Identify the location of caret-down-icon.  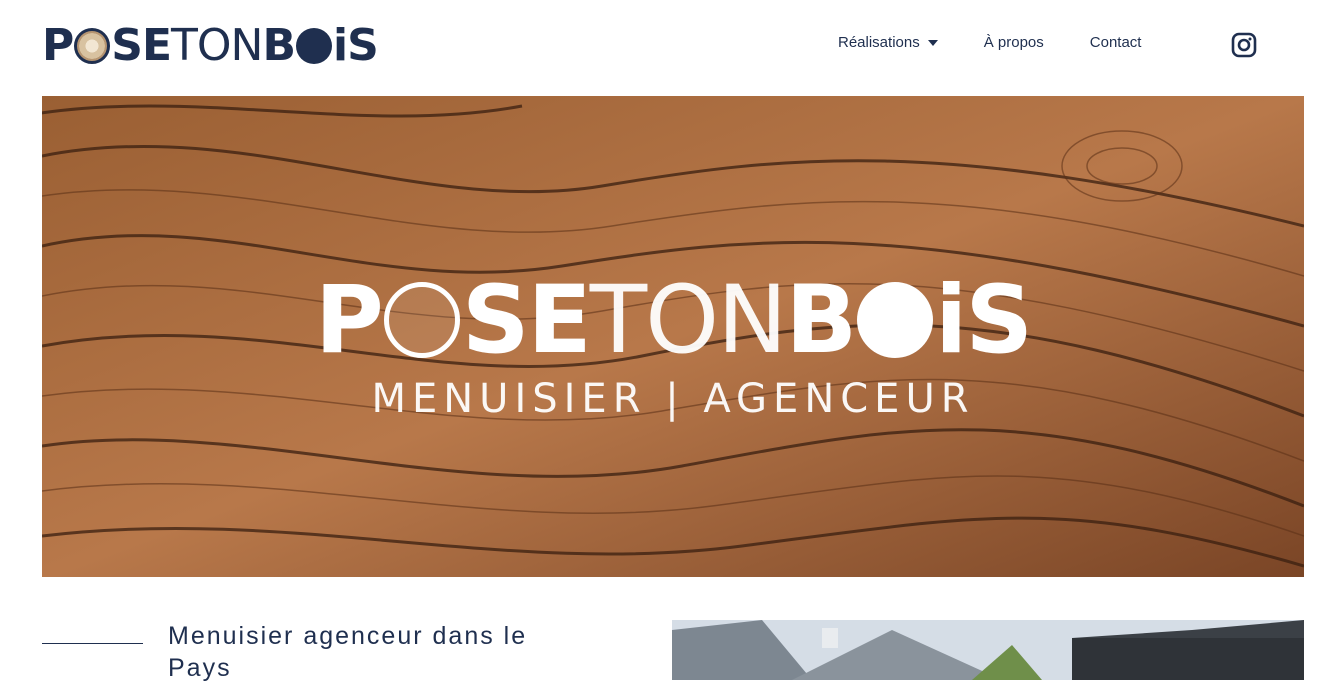
(932, 43).